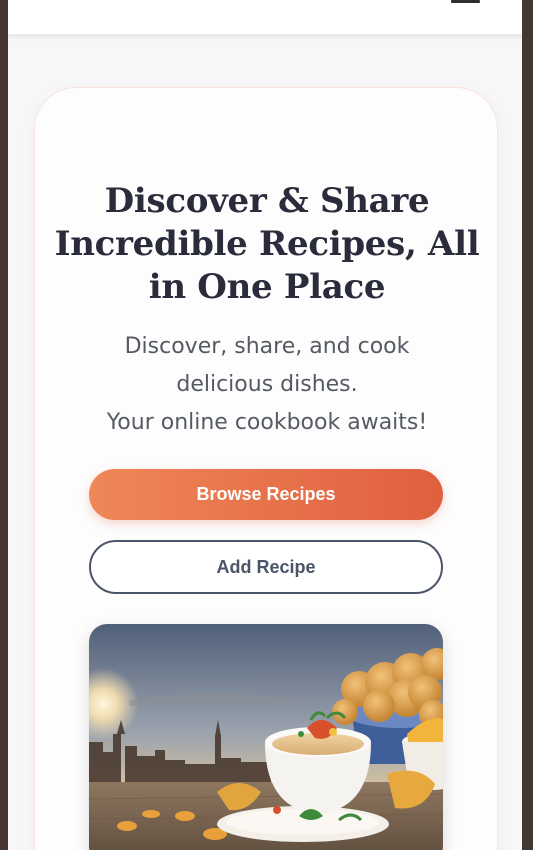 The height and width of the screenshot is (850, 533). What do you see at coordinates (266, 494) in the screenshot?
I see `browse-recipes-button: Browse Recipes` at bounding box center [266, 494].